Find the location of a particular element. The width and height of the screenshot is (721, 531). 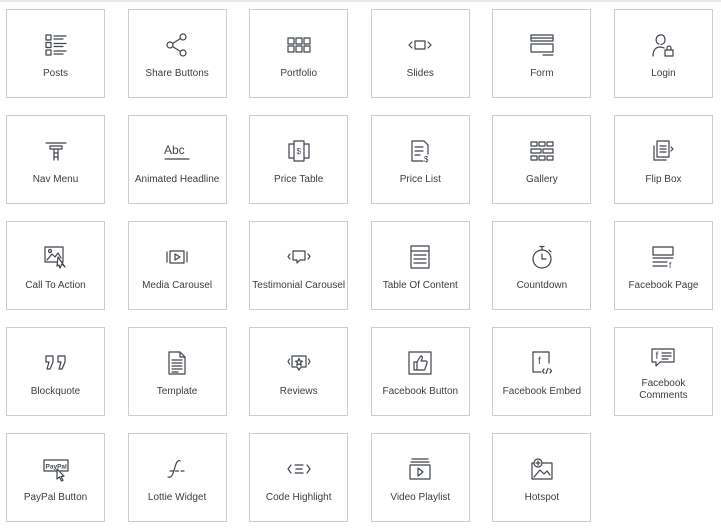

widget-video-playlist: Video Playlist is located at coordinates (420, 477).